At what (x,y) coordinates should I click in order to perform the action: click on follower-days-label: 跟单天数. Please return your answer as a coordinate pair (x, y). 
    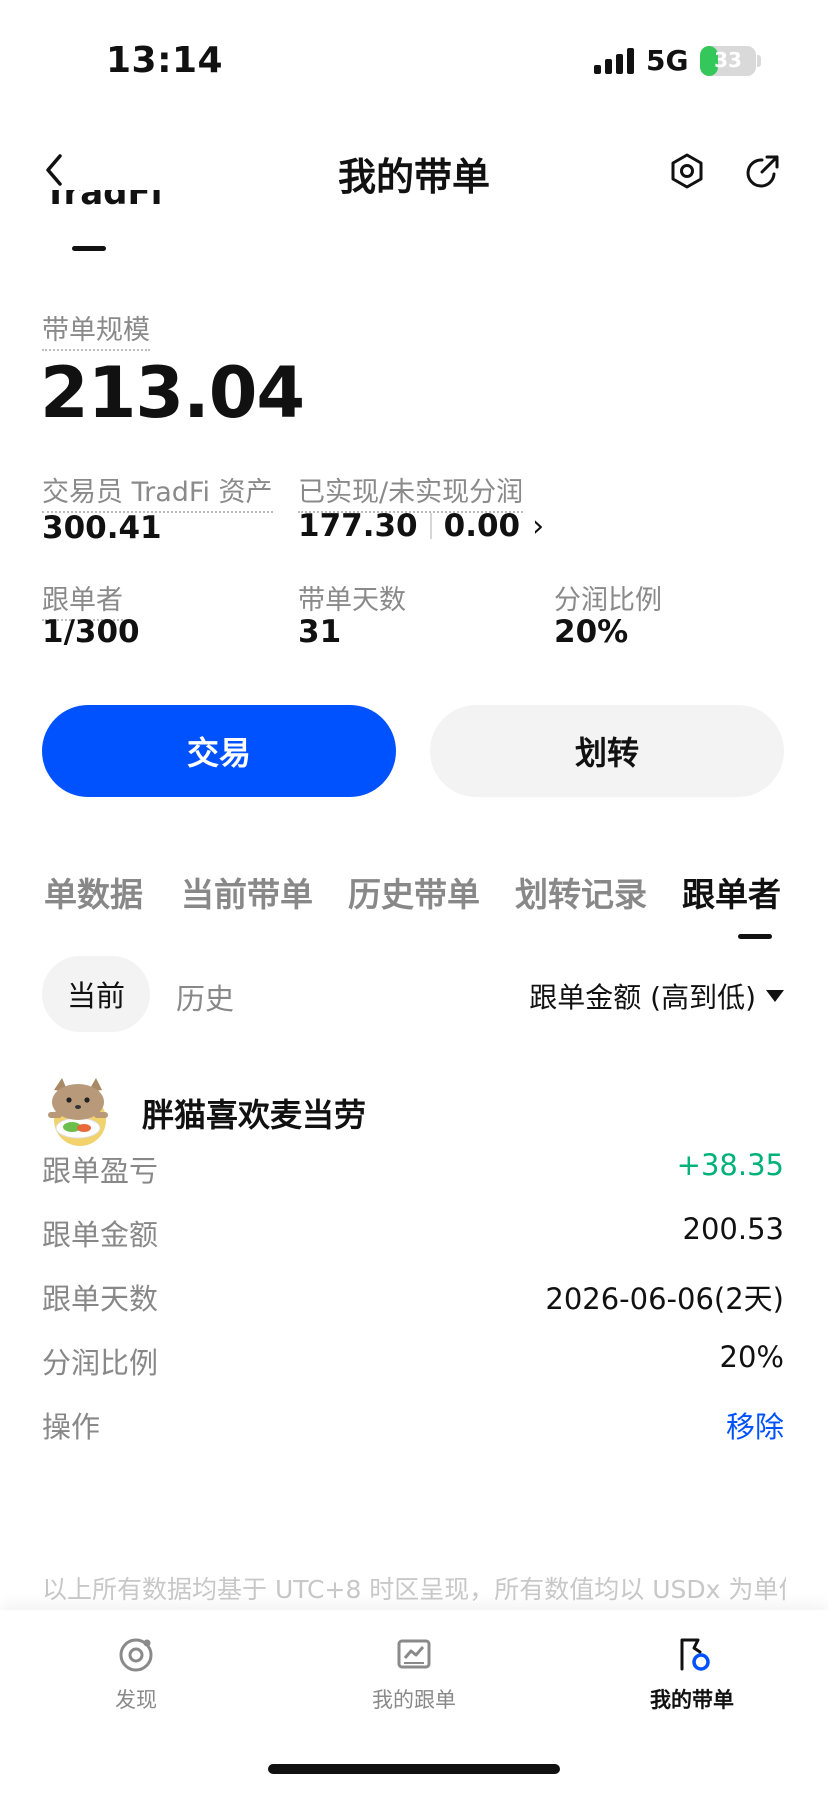
    Looking at the image, I should click on (100, 1299).